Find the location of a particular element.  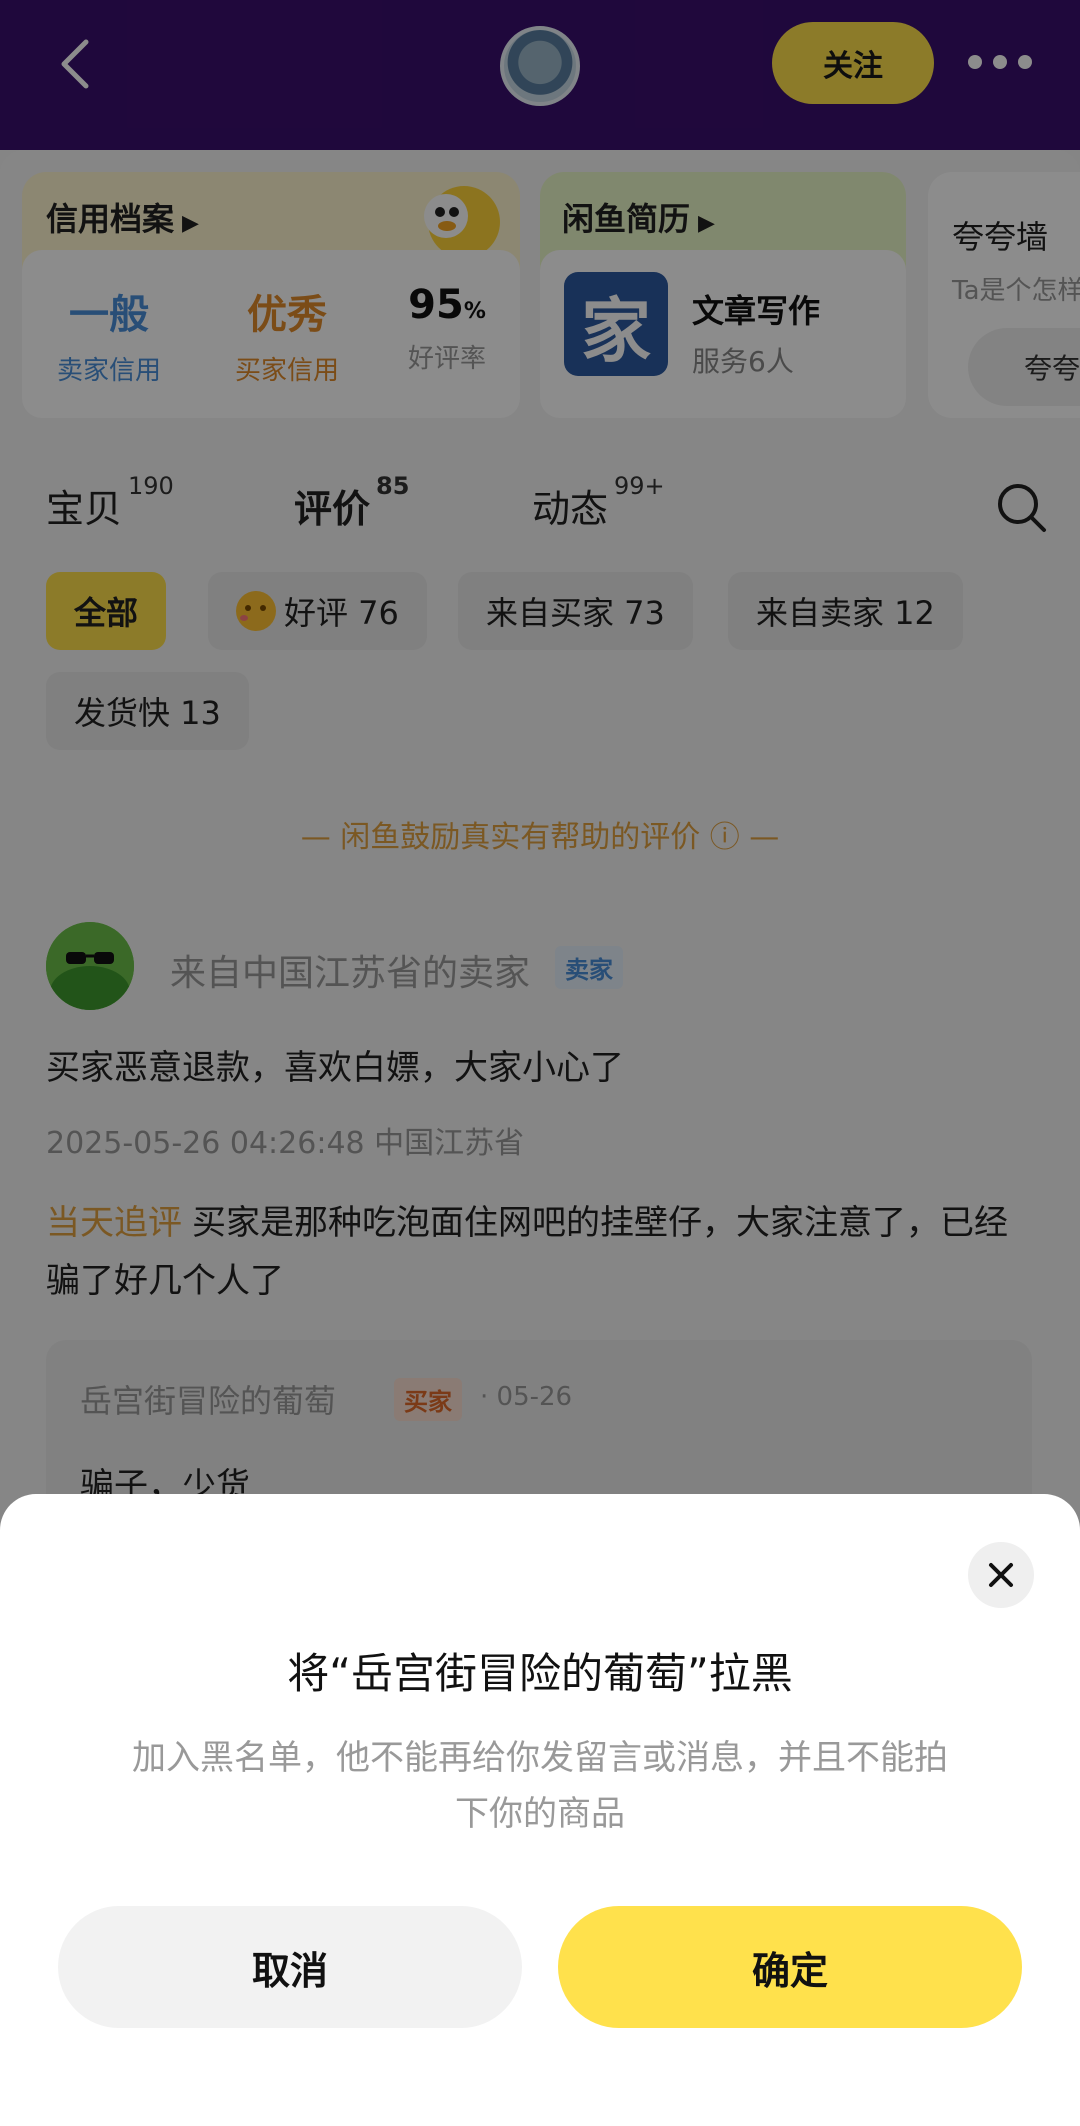

confirm-button: 确定 is located at coordinates (790, 1967).